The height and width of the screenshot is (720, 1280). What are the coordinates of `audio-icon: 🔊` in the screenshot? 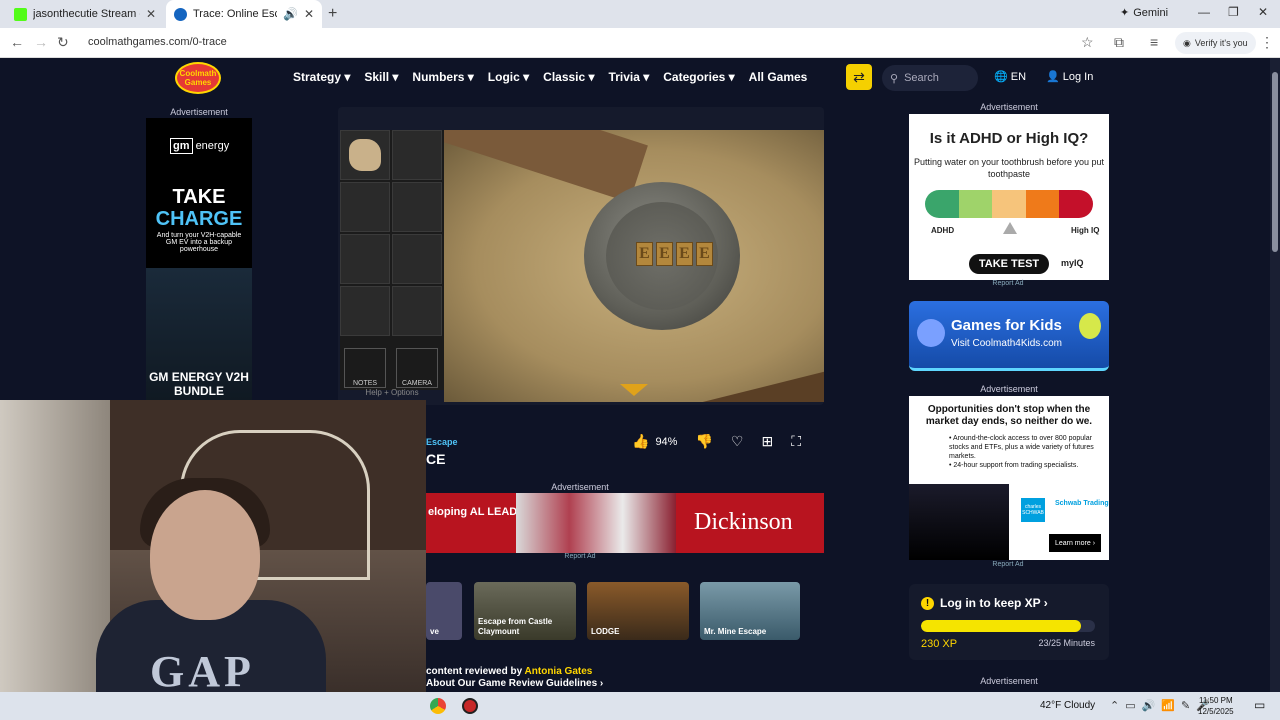 It's located at (290, 14).